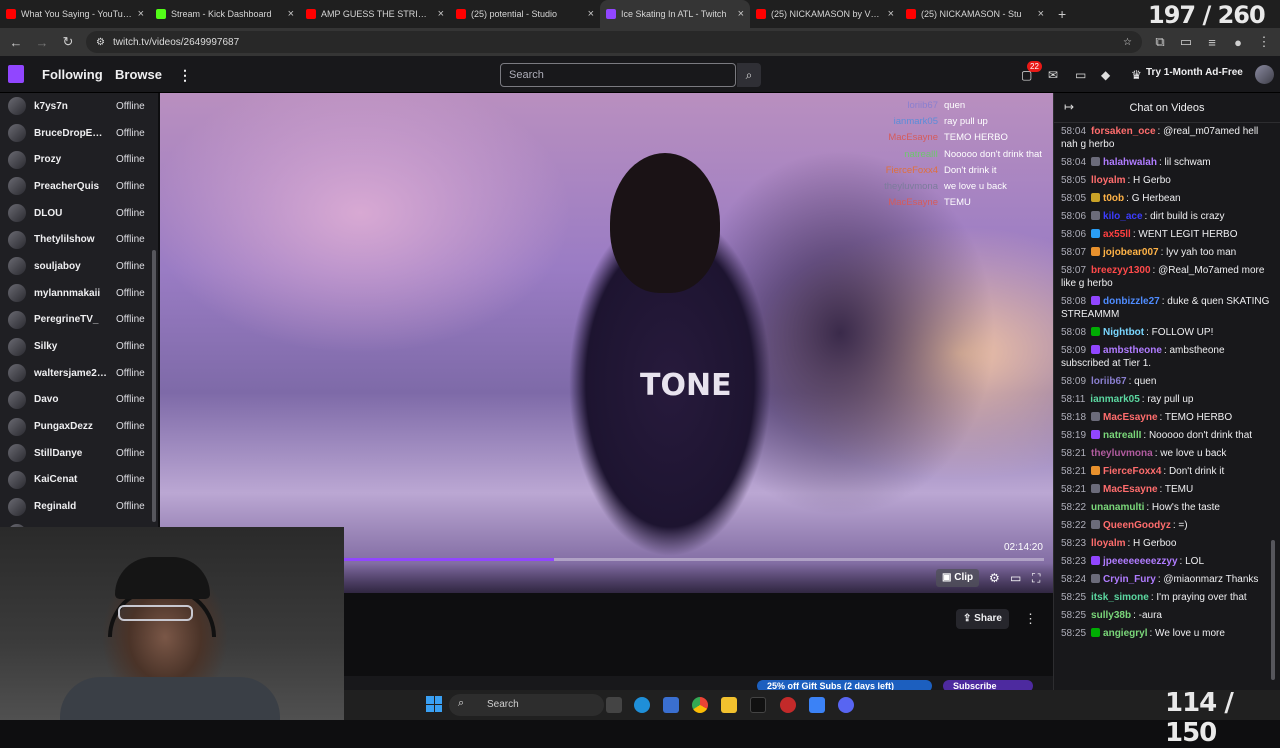  What do you see at coordinates (958, 578) in the screenshot?
I see `clip-button: ▣ Clip` at bounding box center [958, 578].